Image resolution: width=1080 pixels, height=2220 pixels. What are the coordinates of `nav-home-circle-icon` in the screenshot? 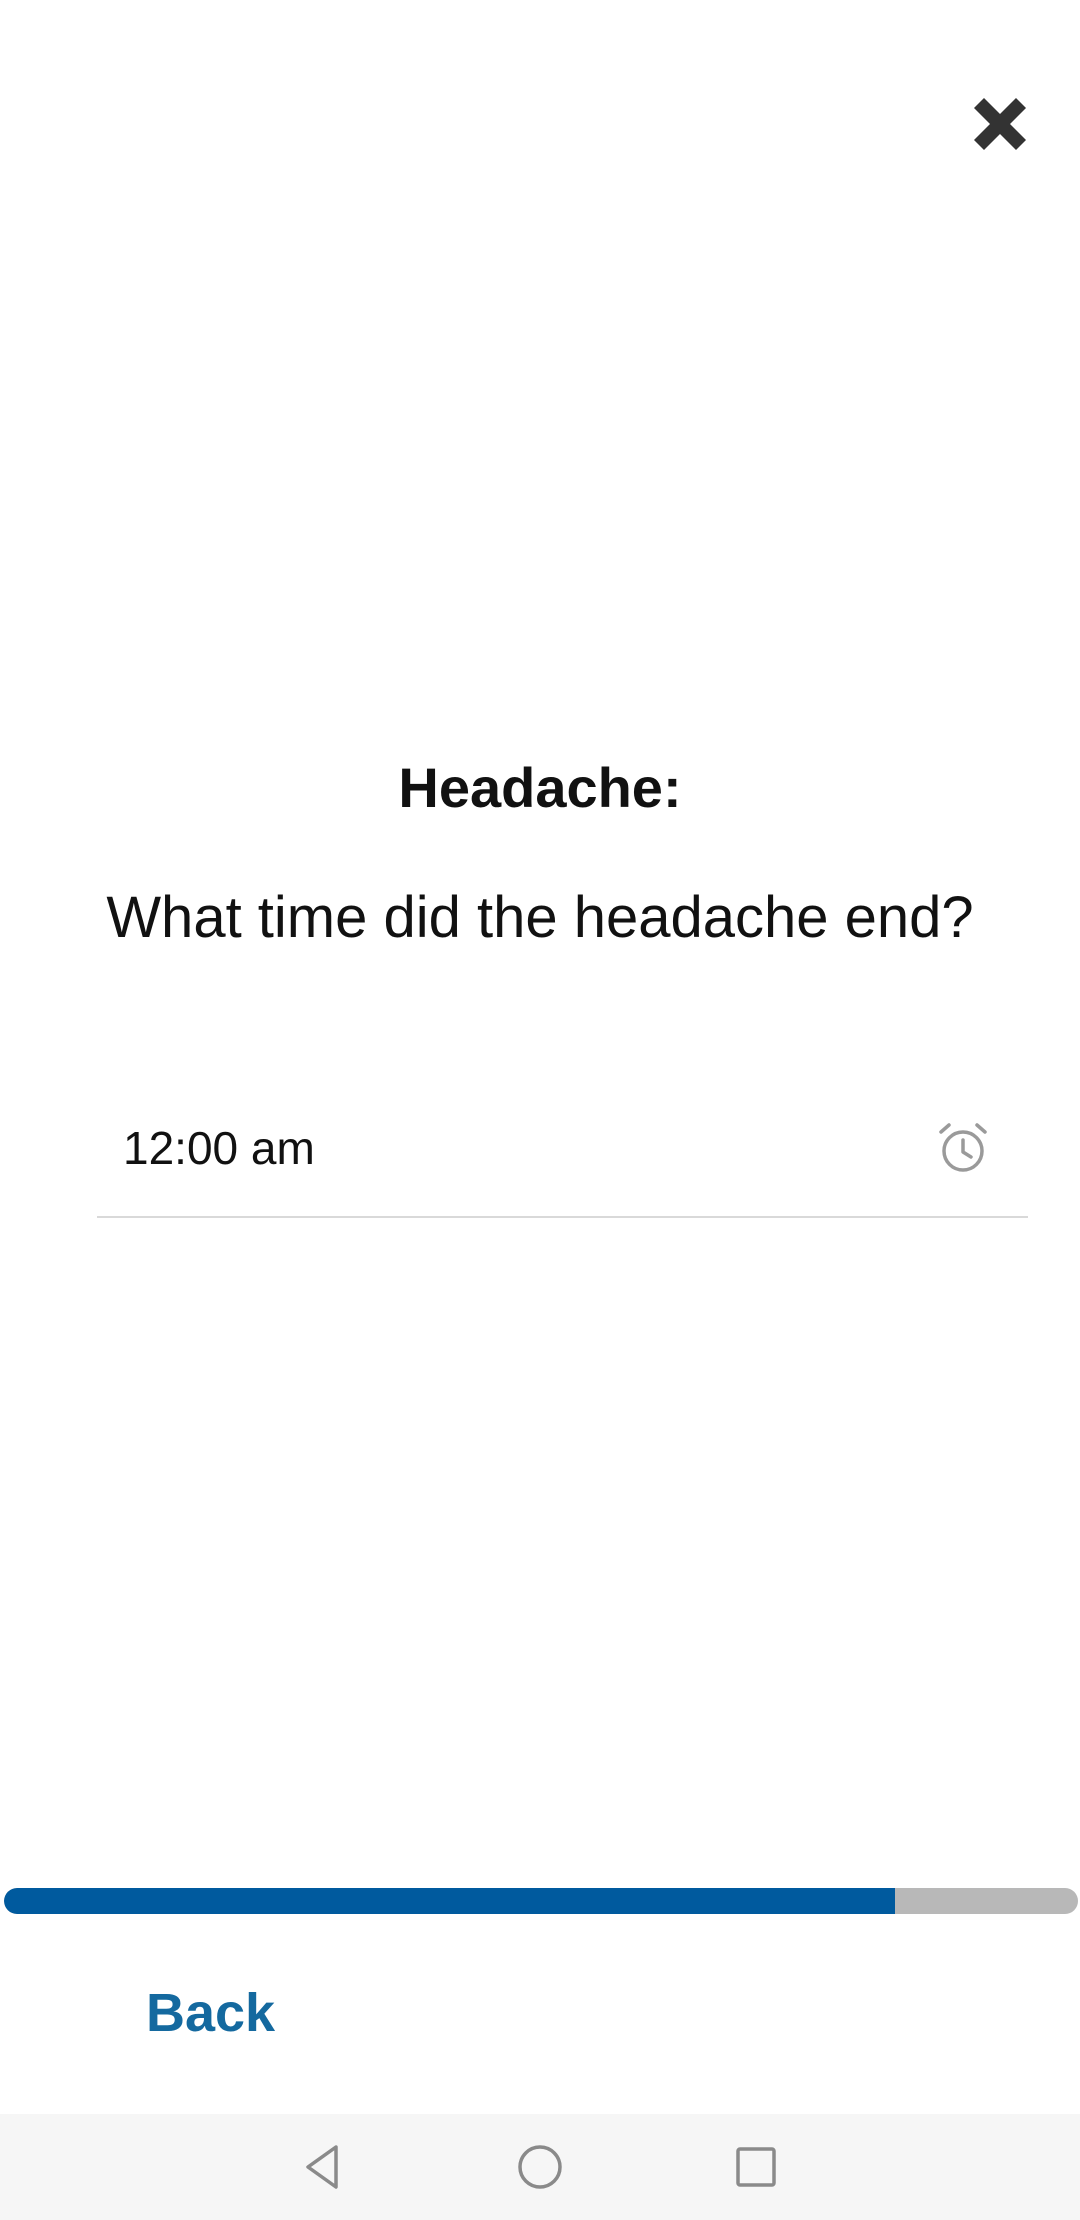 It's located at (540, 2167).